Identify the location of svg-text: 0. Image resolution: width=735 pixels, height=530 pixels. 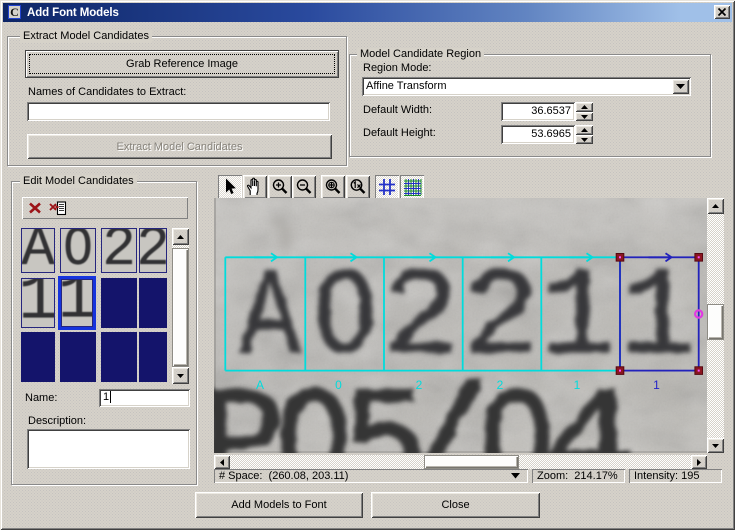
(338, 385).